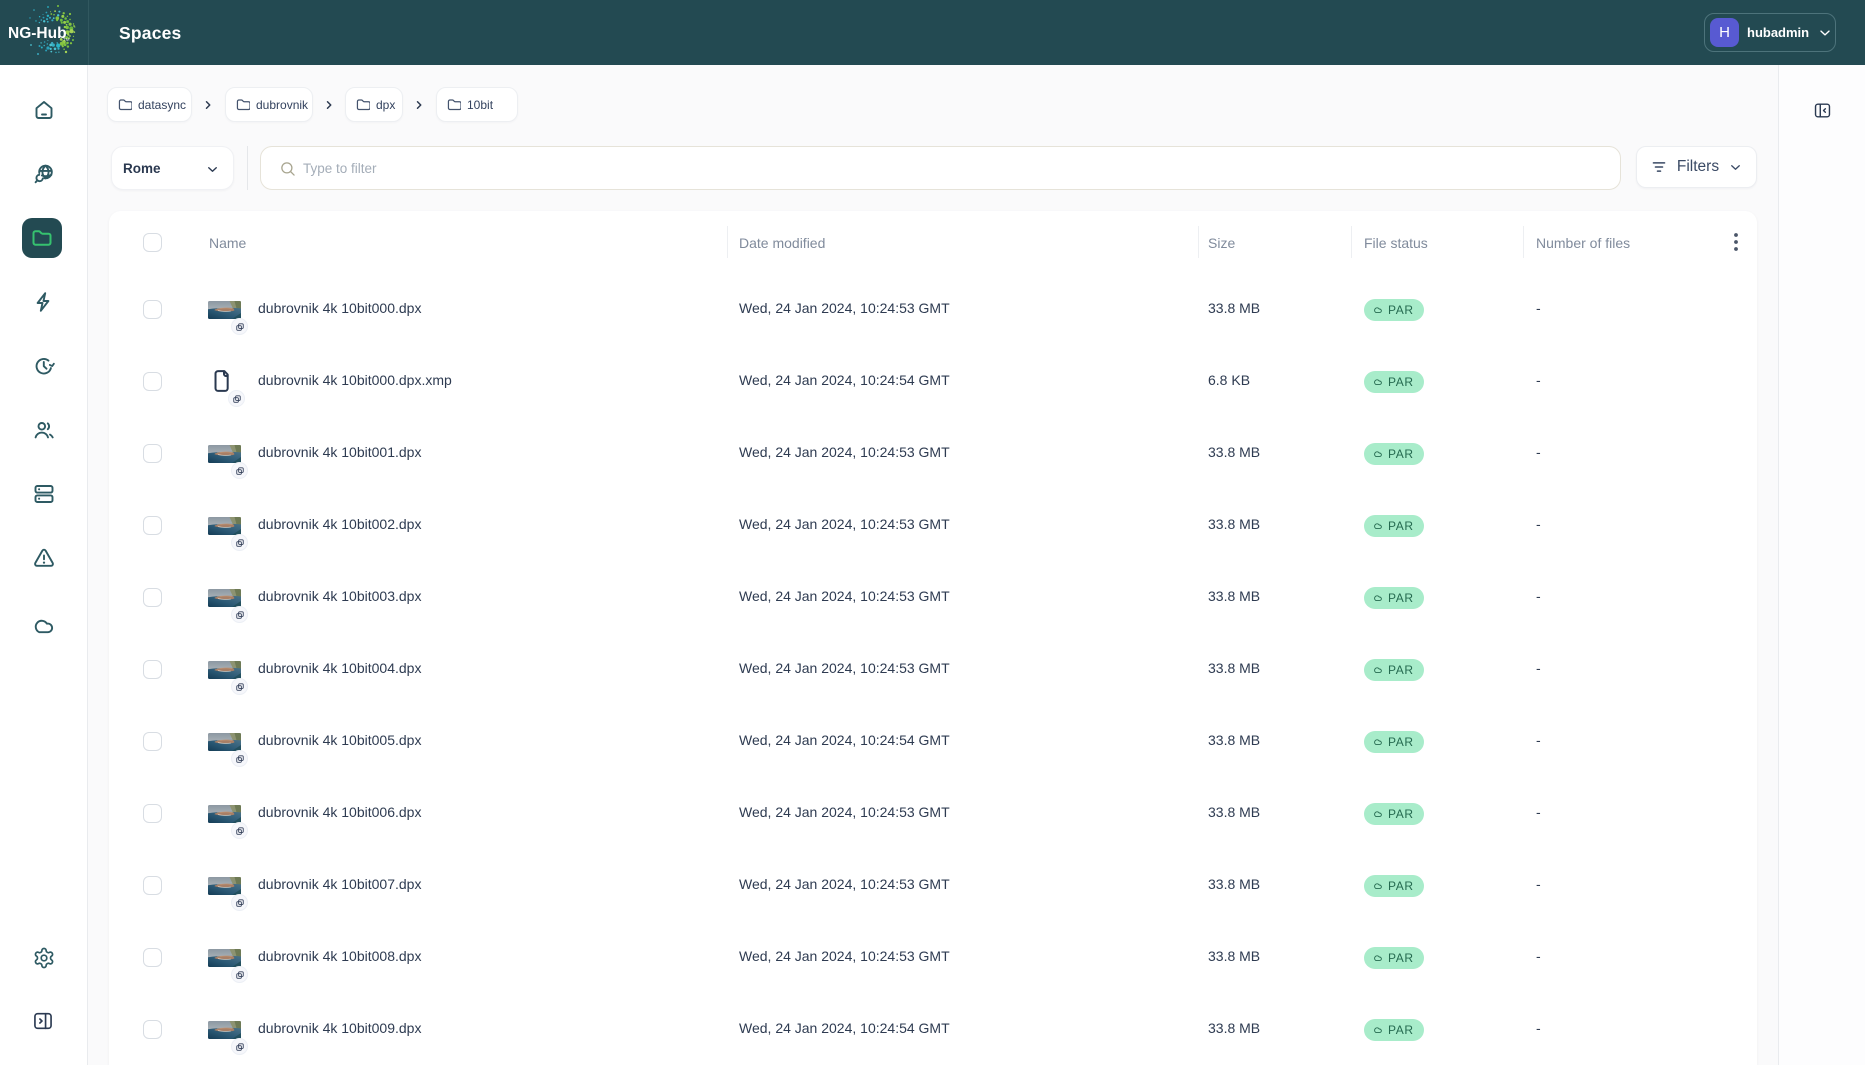  Describe the element at coordinates (37, 33) in the screenshot. I see `svg-text: NG-Hub` at that location.